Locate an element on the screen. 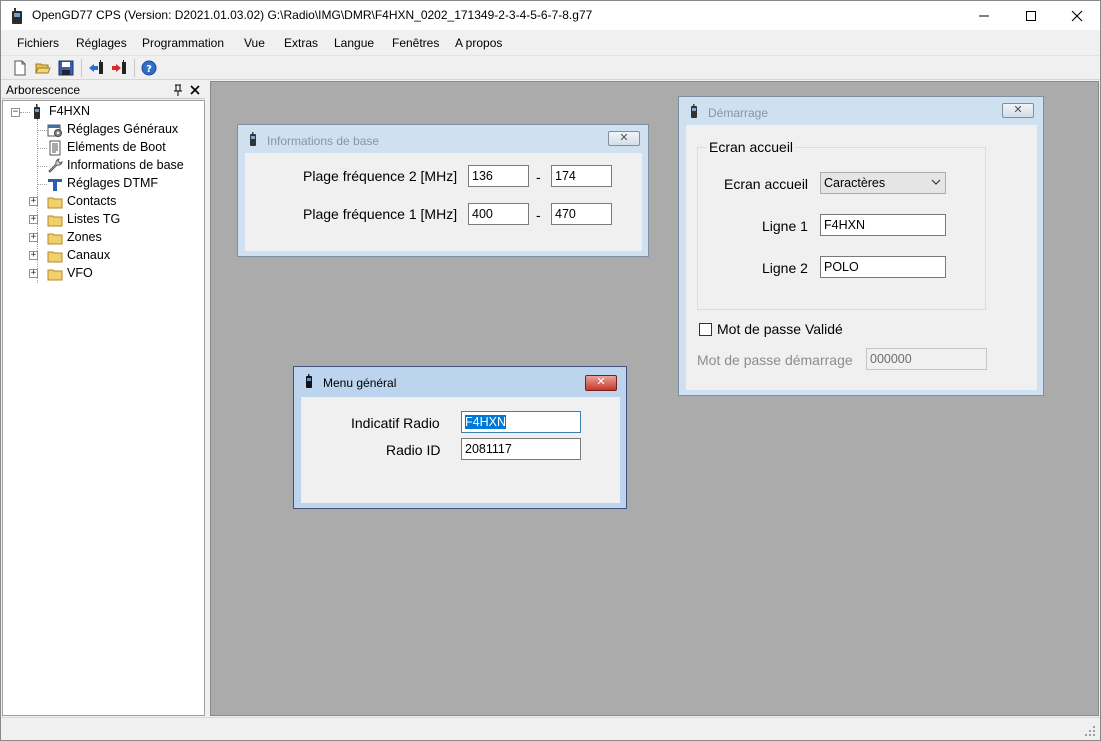  radio-id-input: 2081117 is located at coordinates (521, 449).